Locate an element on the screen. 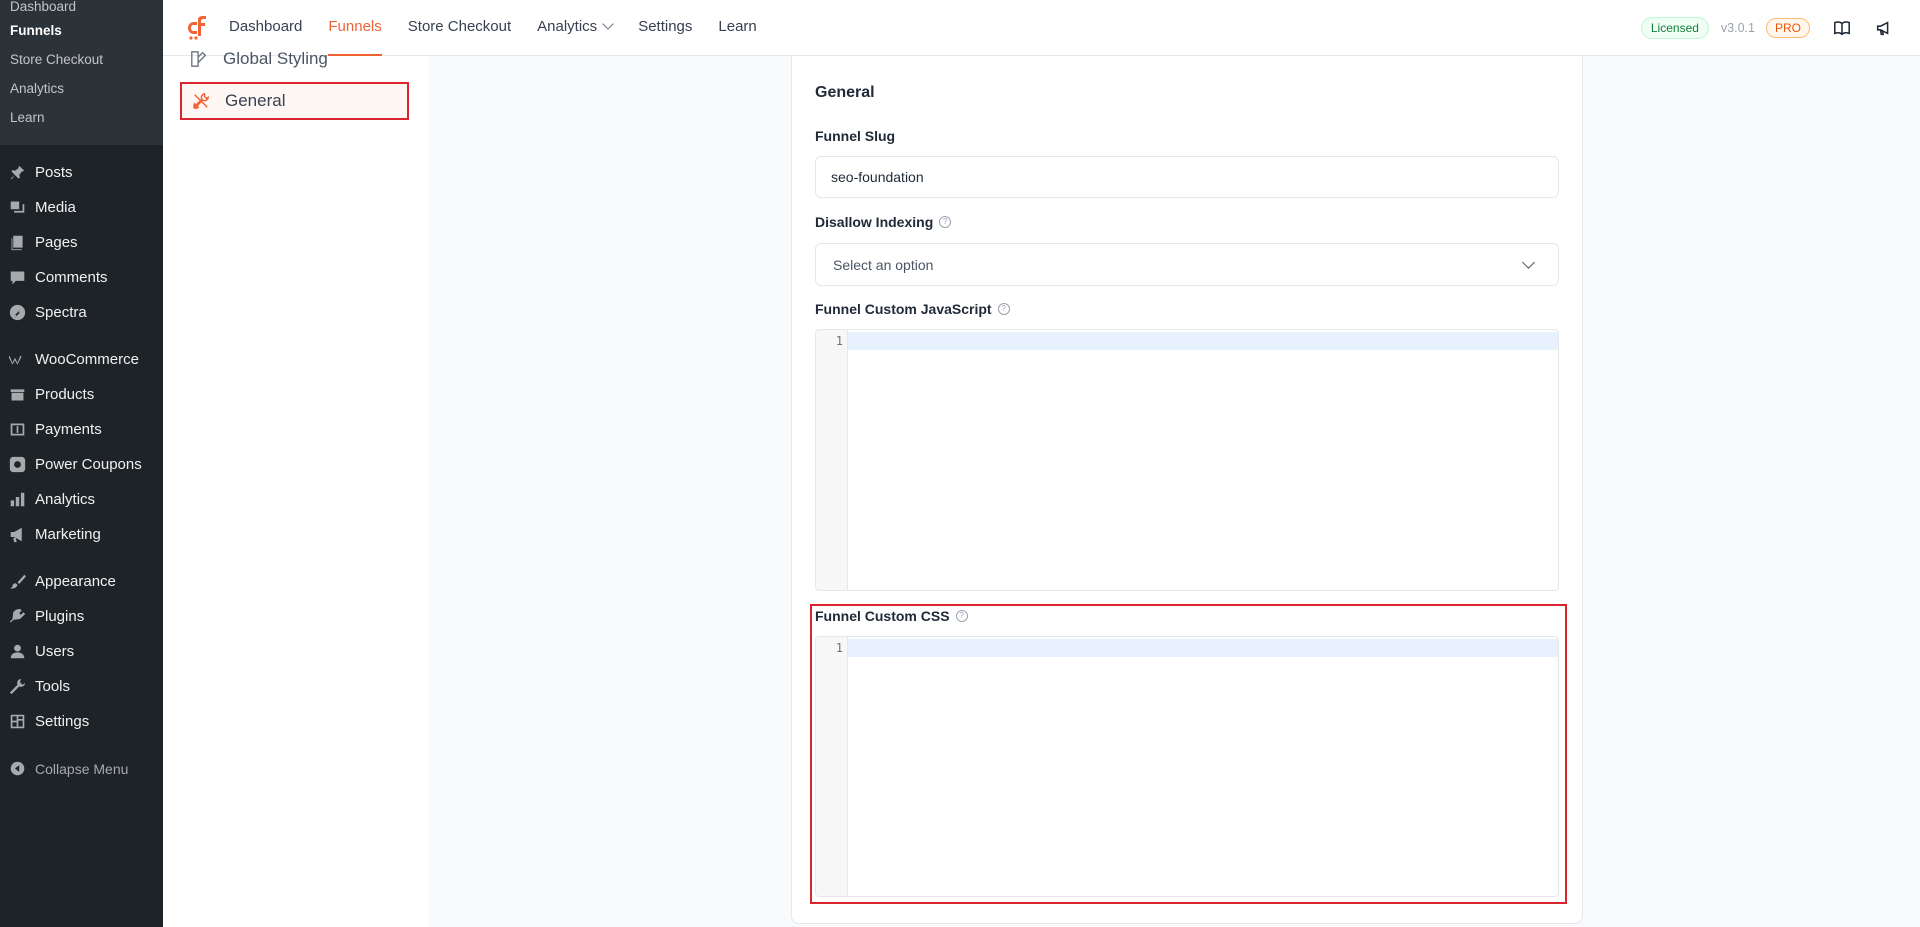 This screenshot has width=1920, height=927. menu-appearance: Appearance is located at coordinates (81, 581).